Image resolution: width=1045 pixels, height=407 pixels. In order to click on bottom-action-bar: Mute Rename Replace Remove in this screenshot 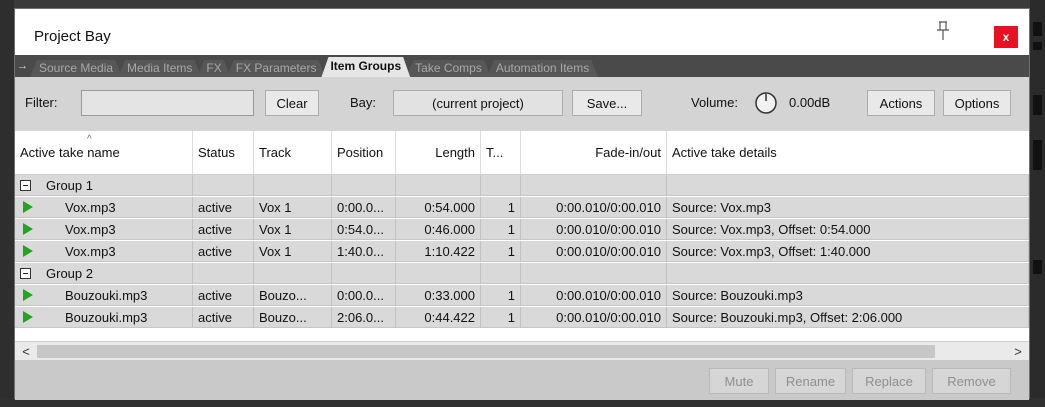, I will do `click(522, 380)`.